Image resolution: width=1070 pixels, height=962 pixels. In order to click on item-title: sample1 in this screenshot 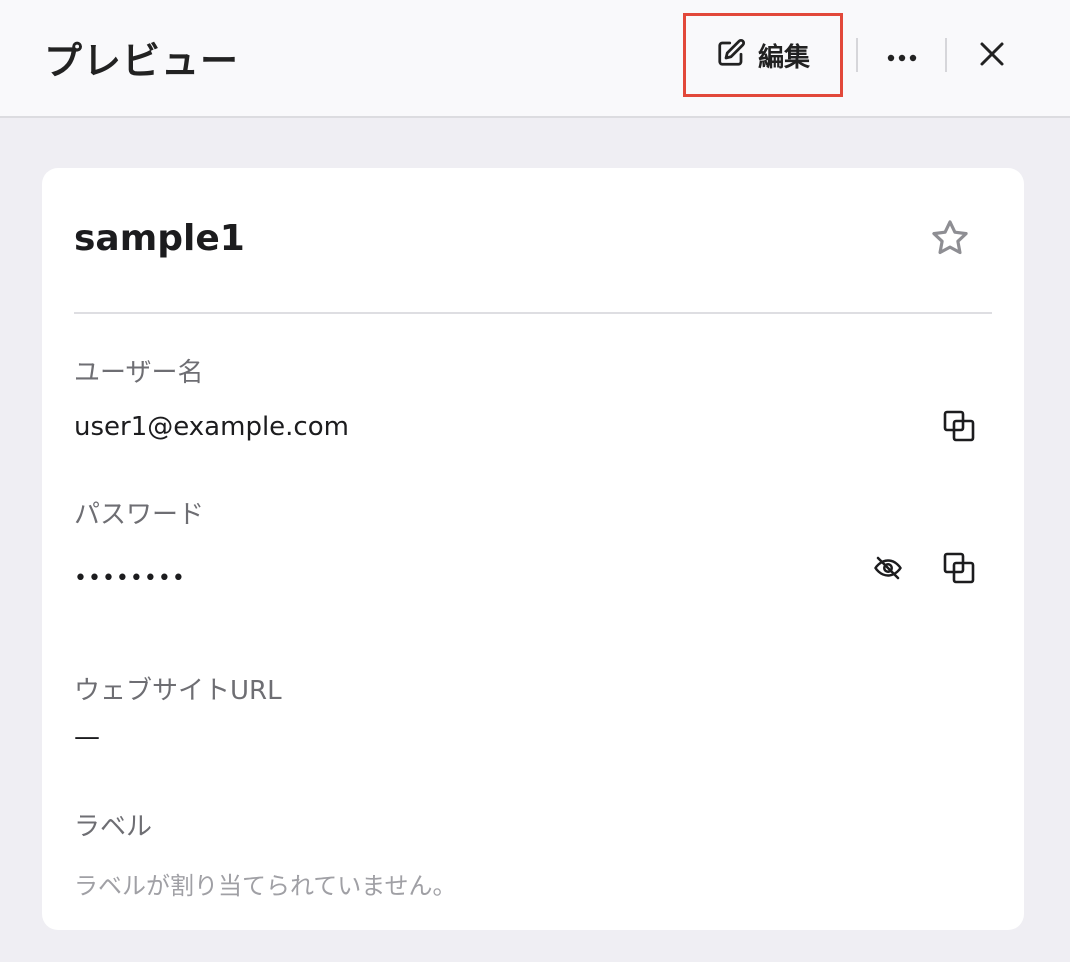, I will do `click(159, 238)`.